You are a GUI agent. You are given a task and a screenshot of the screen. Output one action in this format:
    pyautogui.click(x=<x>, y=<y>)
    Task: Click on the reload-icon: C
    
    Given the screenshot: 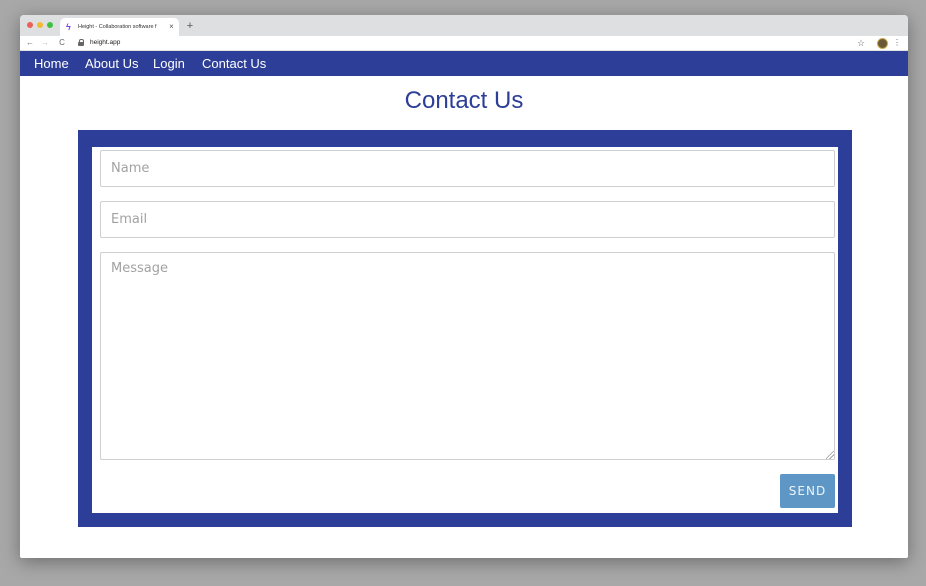 What is the action you would take?
    pyautogui.click(x=62, y=43)
    